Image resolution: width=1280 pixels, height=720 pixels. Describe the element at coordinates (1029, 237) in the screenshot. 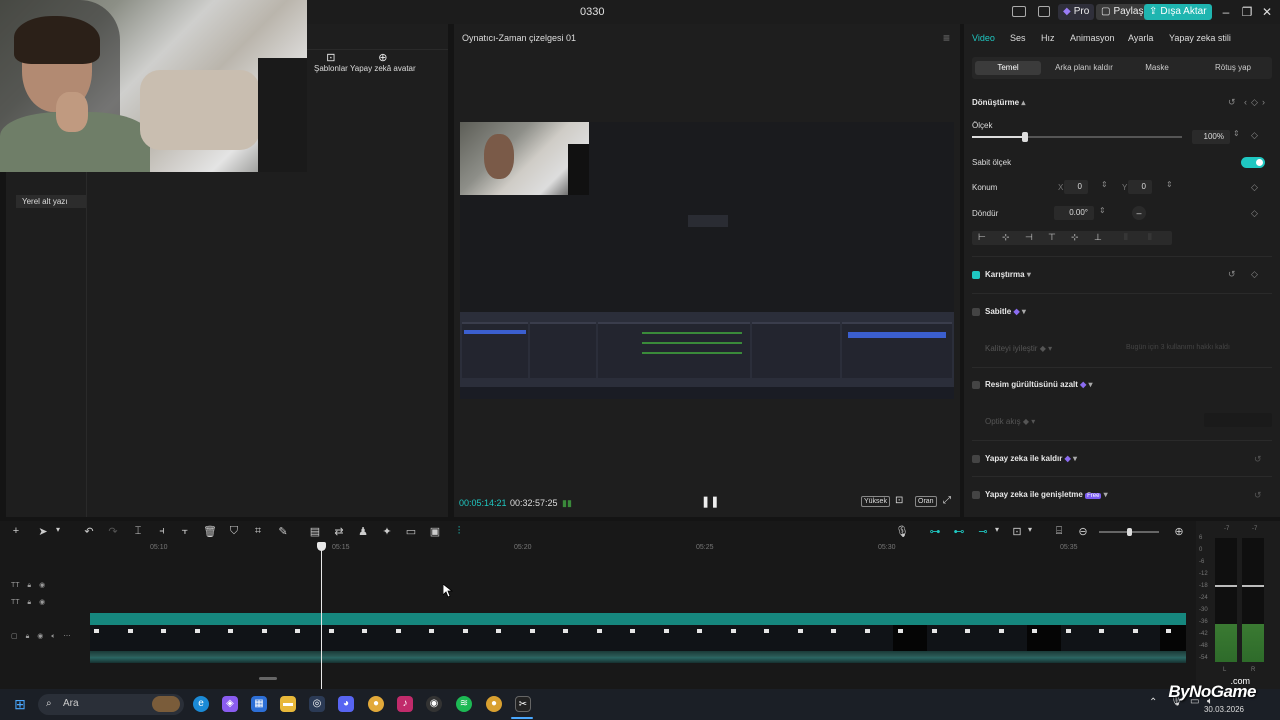

I see `align-right-icon: ⊣` at that location.